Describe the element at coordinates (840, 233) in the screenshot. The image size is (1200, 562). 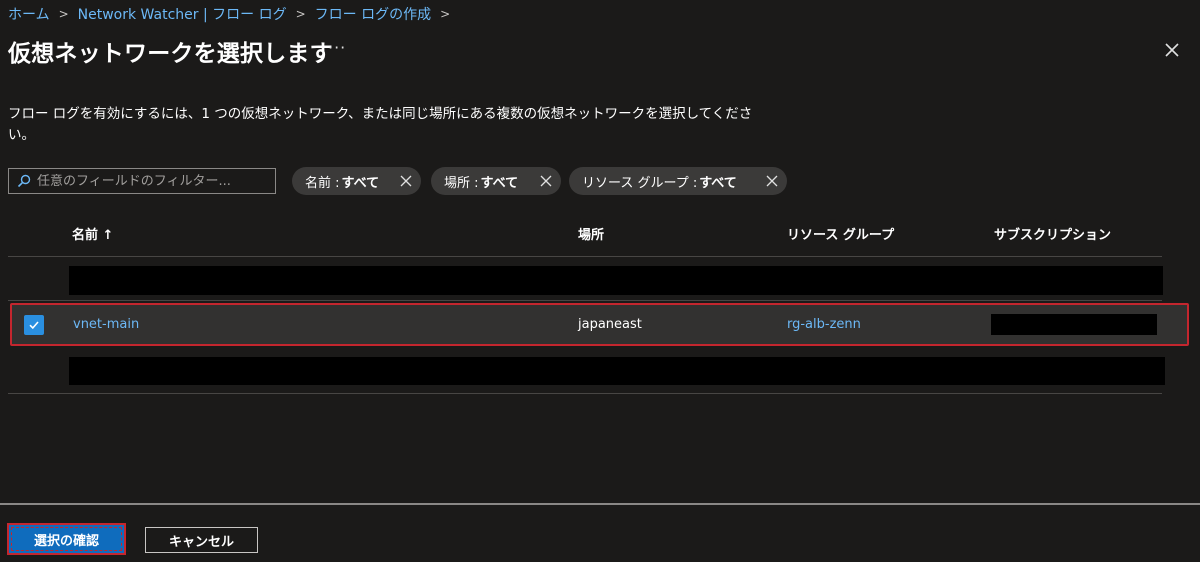
I see `column-header-resource-group: リソース グループ` at that location.